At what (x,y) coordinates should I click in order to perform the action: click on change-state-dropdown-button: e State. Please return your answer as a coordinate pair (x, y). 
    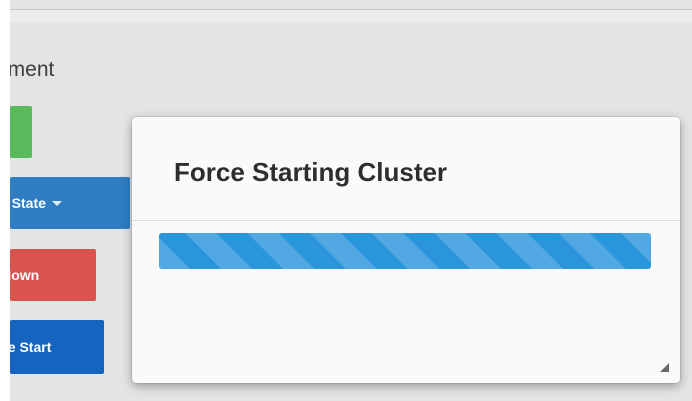
    Looking at the image, I should click on (70, 203).